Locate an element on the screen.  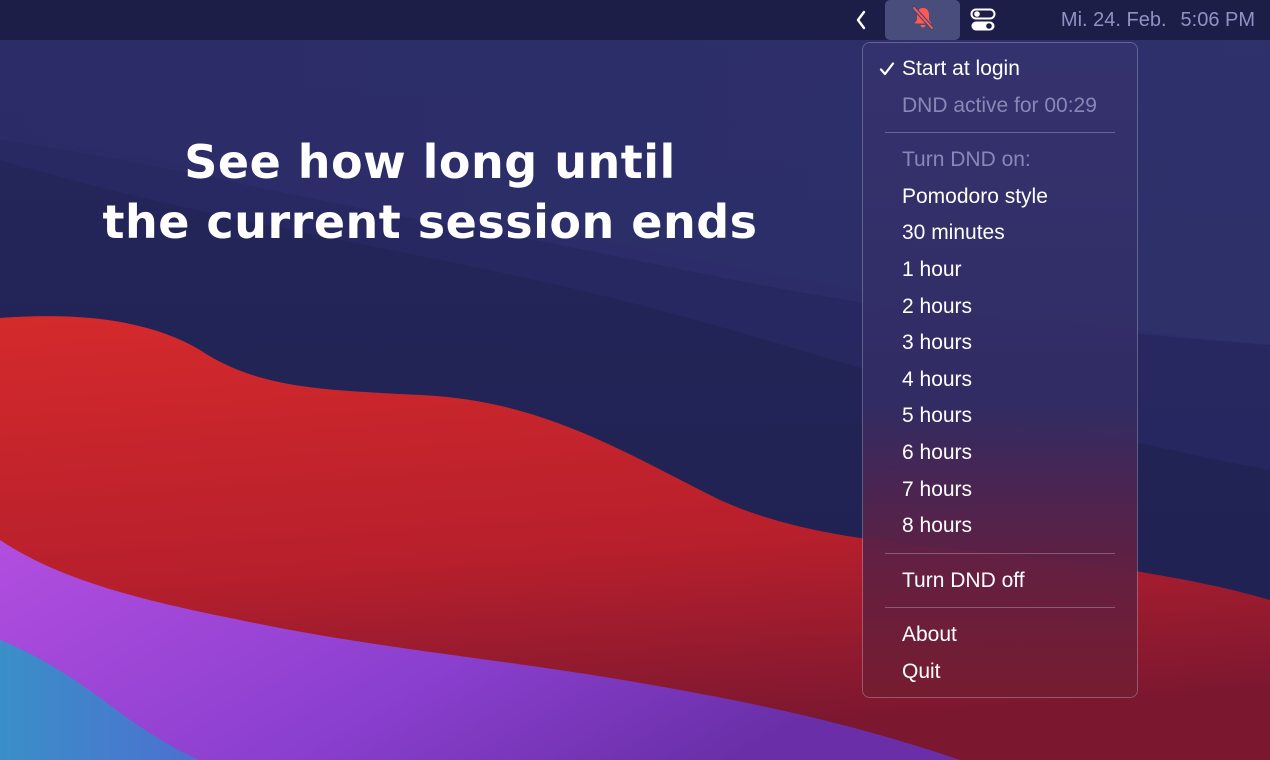
menu-item-2-hours: 2 hours is located at coordinates (1000, 307).